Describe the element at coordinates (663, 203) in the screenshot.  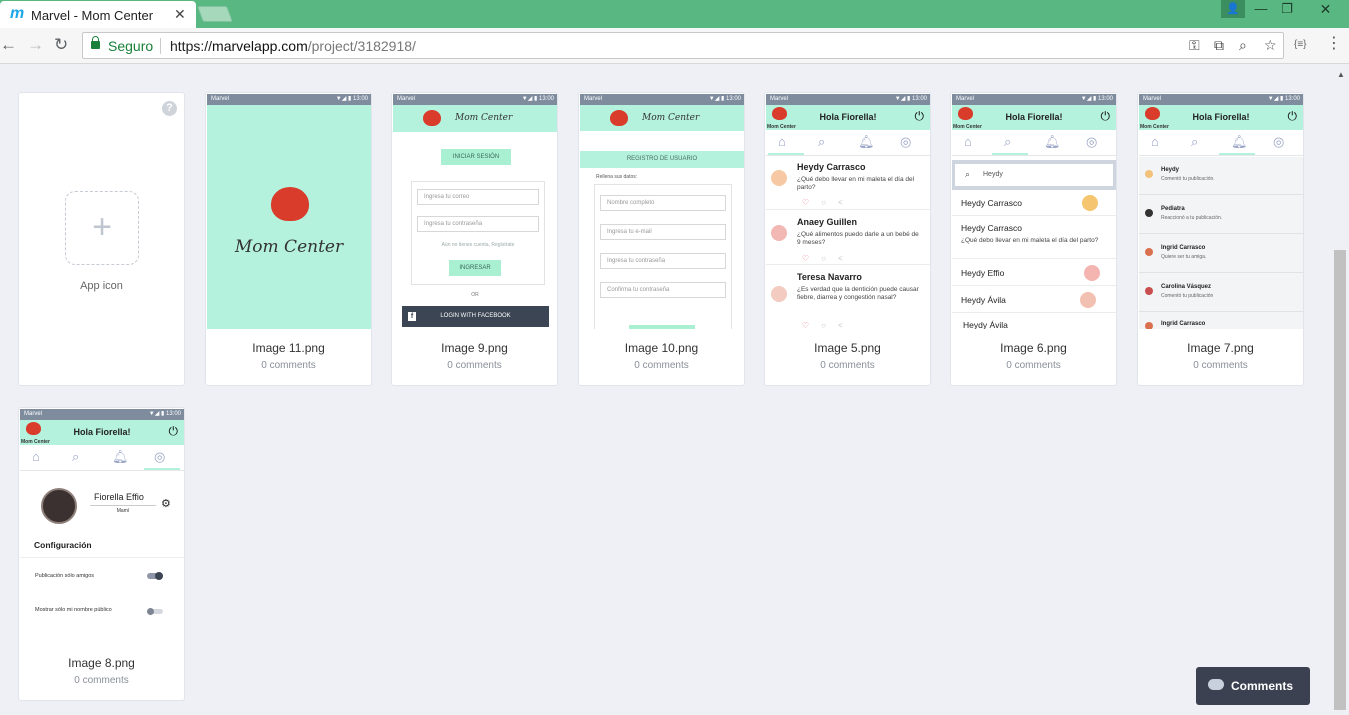
I see `fullname-field: Nombre completo` at that location.